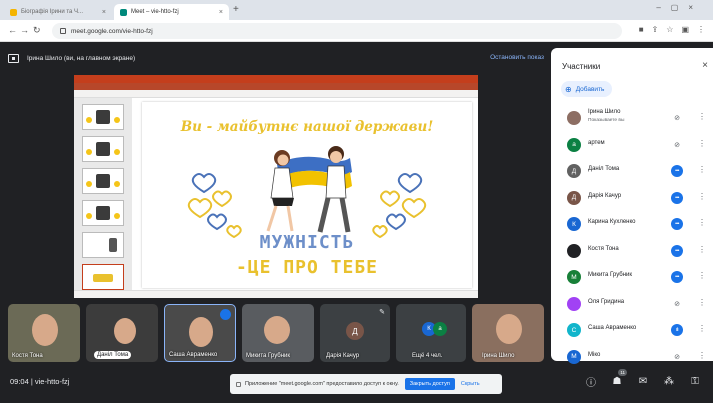 This screenshot has height=403, width=713. What do you see at coordinates (695, 381) in the screenshot?
I see `lock-icon: ⚿` at bounding box center [695, 381].